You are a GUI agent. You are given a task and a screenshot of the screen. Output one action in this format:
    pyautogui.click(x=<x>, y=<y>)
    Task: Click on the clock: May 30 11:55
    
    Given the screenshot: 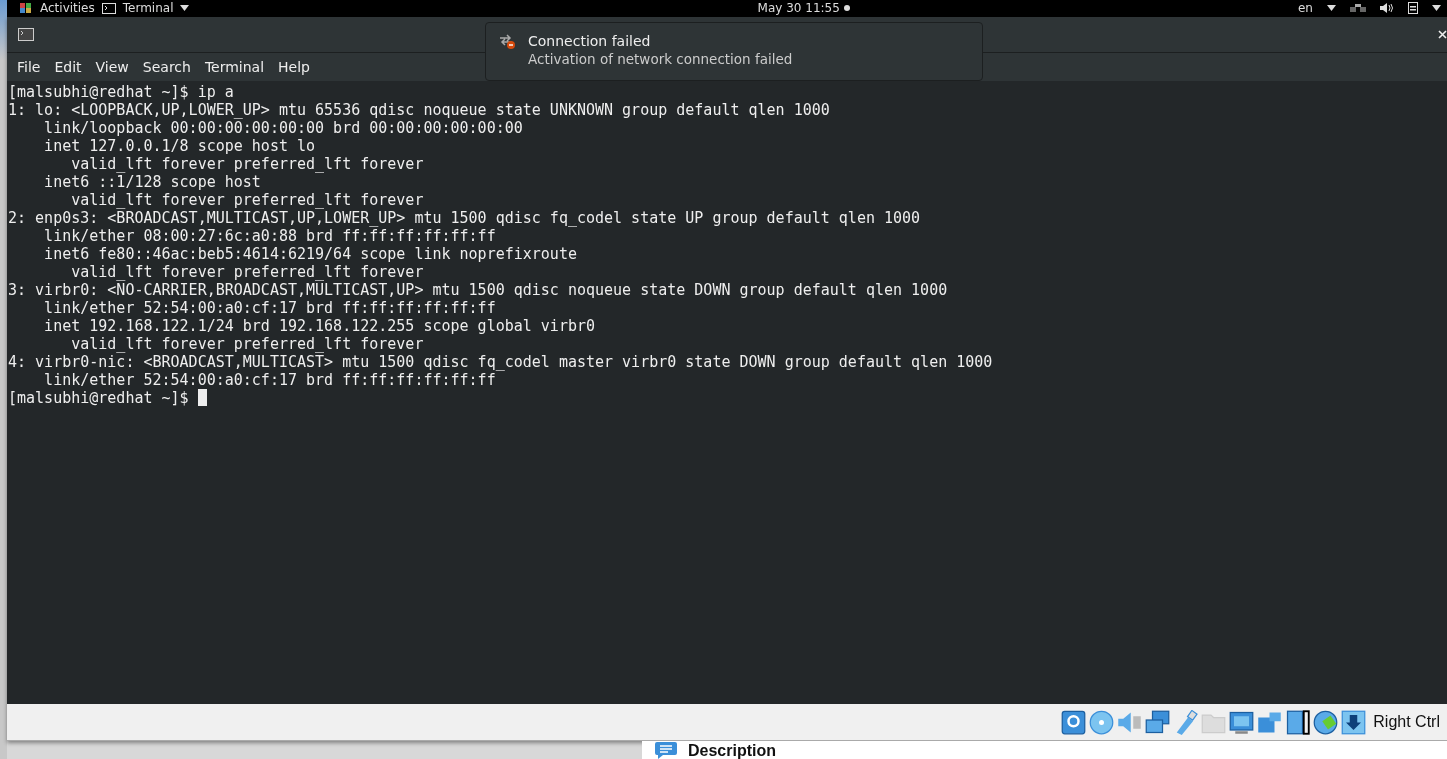 What is the action you would take?
    pyautogui.click(x=798, y=8)
    